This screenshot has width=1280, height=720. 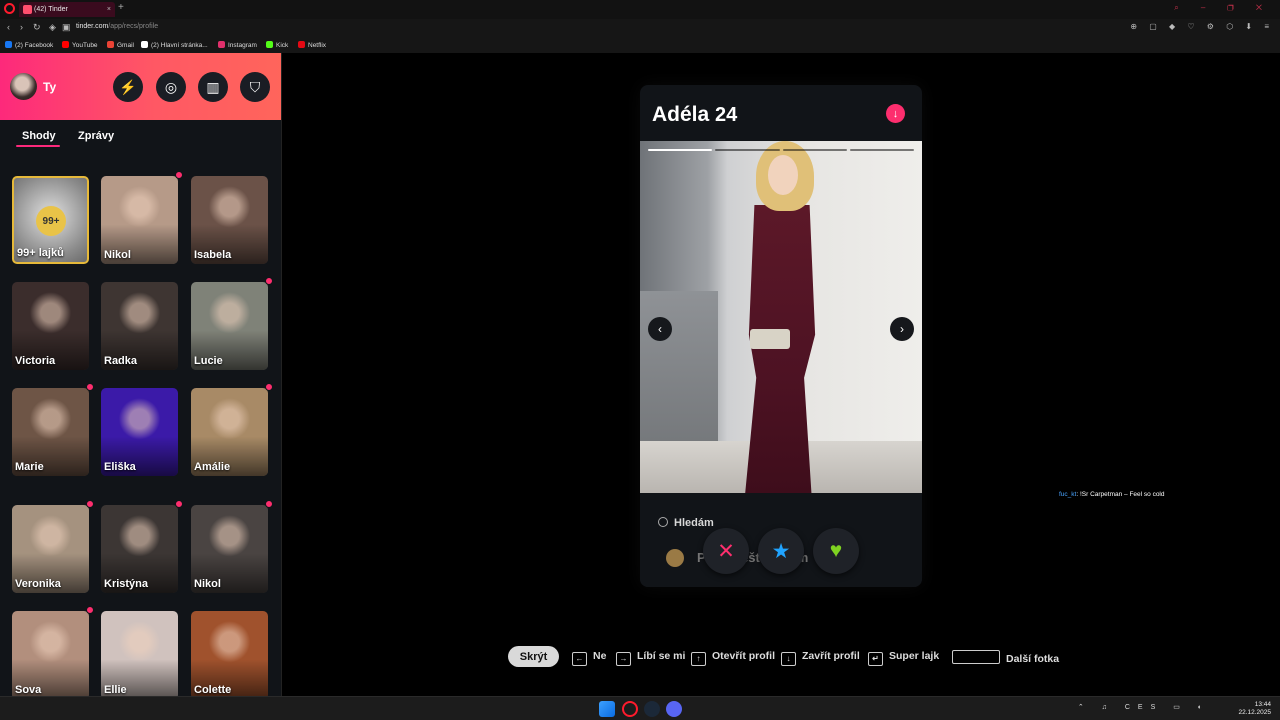 I want to click on like-button: ♥, so click(x=836, y=551).